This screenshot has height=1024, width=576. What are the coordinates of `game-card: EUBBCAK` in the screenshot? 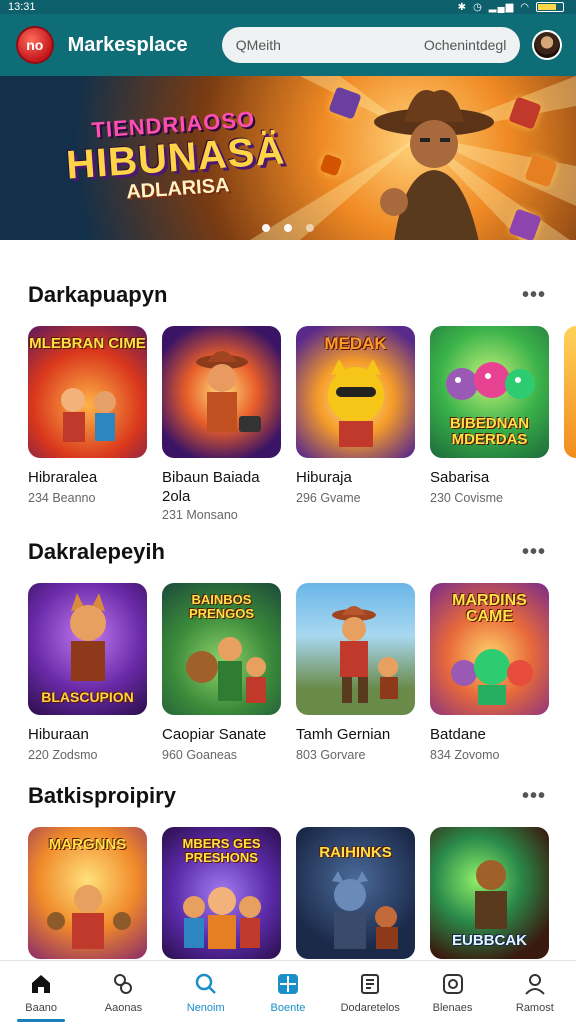 It's located at (489, 893).